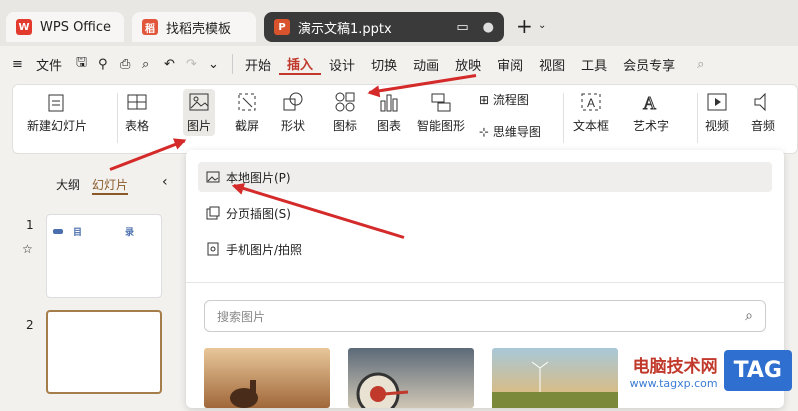  What do you see at coordinates (199, 102) in the screenshot?
I see `picture-icon` at bounding box center [199, 102].